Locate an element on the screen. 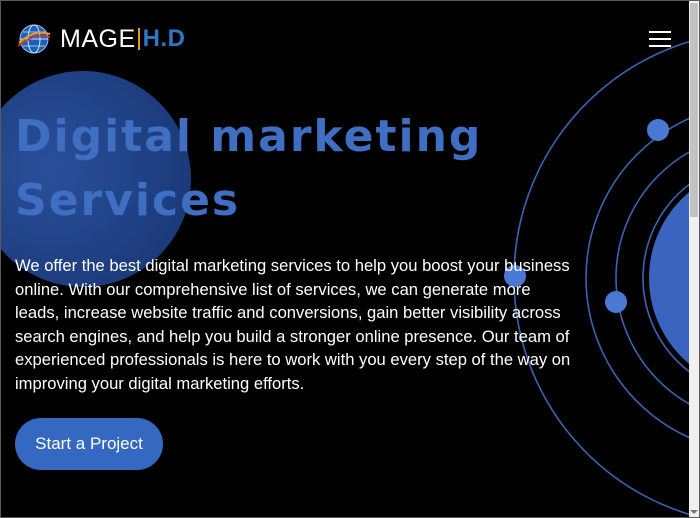 Image resolution: width=700 pixels, height=518 pixels. logo-wordmark-hd: H.D is located at coordinates (164, 38).